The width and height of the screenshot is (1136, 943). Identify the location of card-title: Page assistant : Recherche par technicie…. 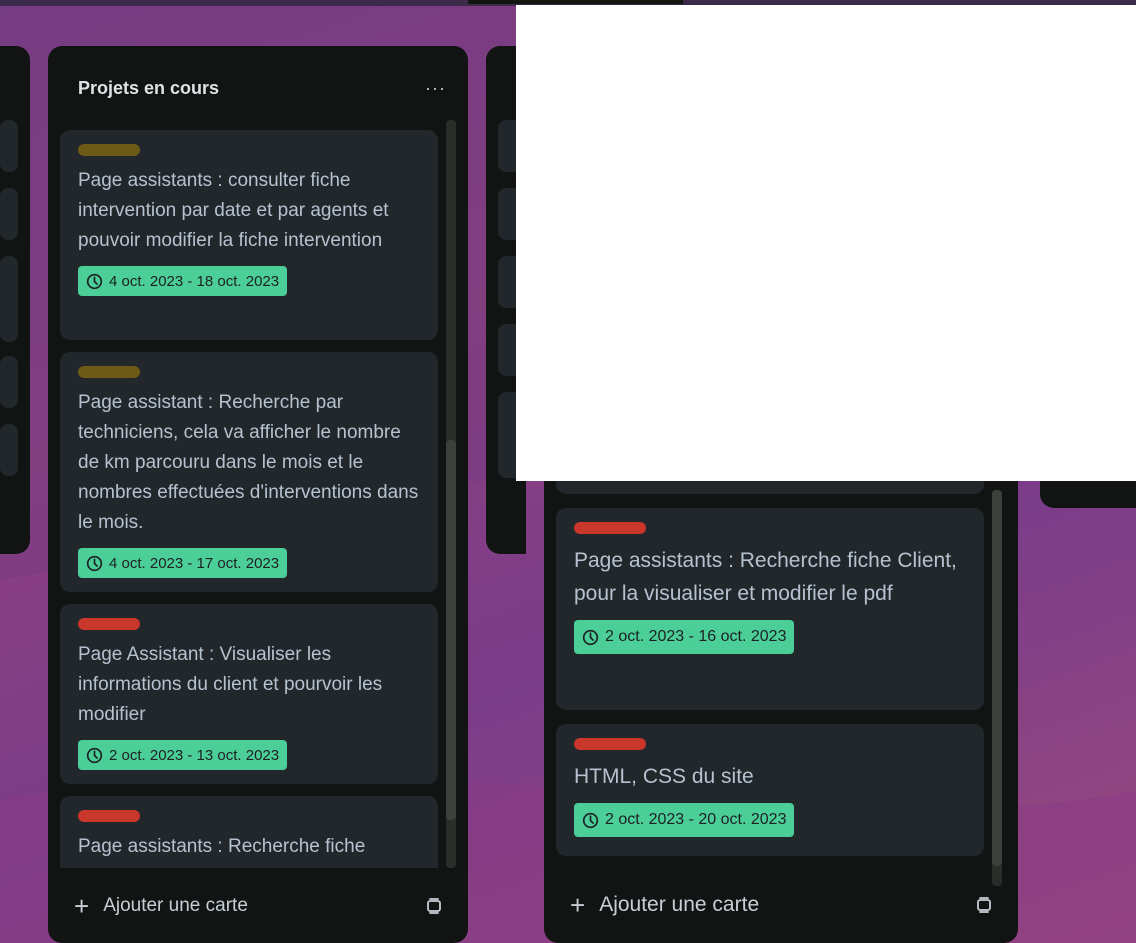
(248, 462).